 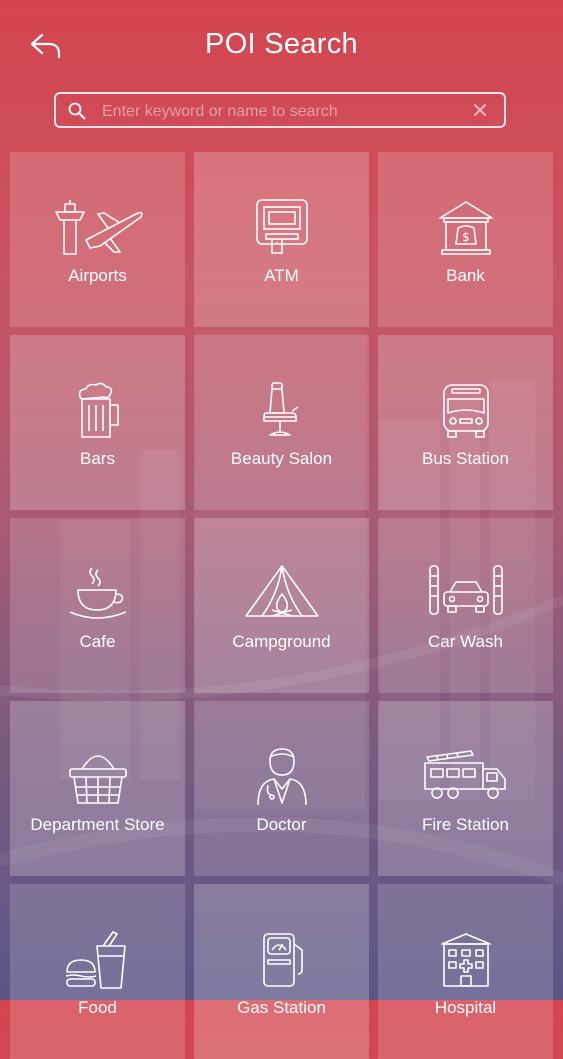 I want to click on category-tile-campground: Campground, so click(x=281, y=605).